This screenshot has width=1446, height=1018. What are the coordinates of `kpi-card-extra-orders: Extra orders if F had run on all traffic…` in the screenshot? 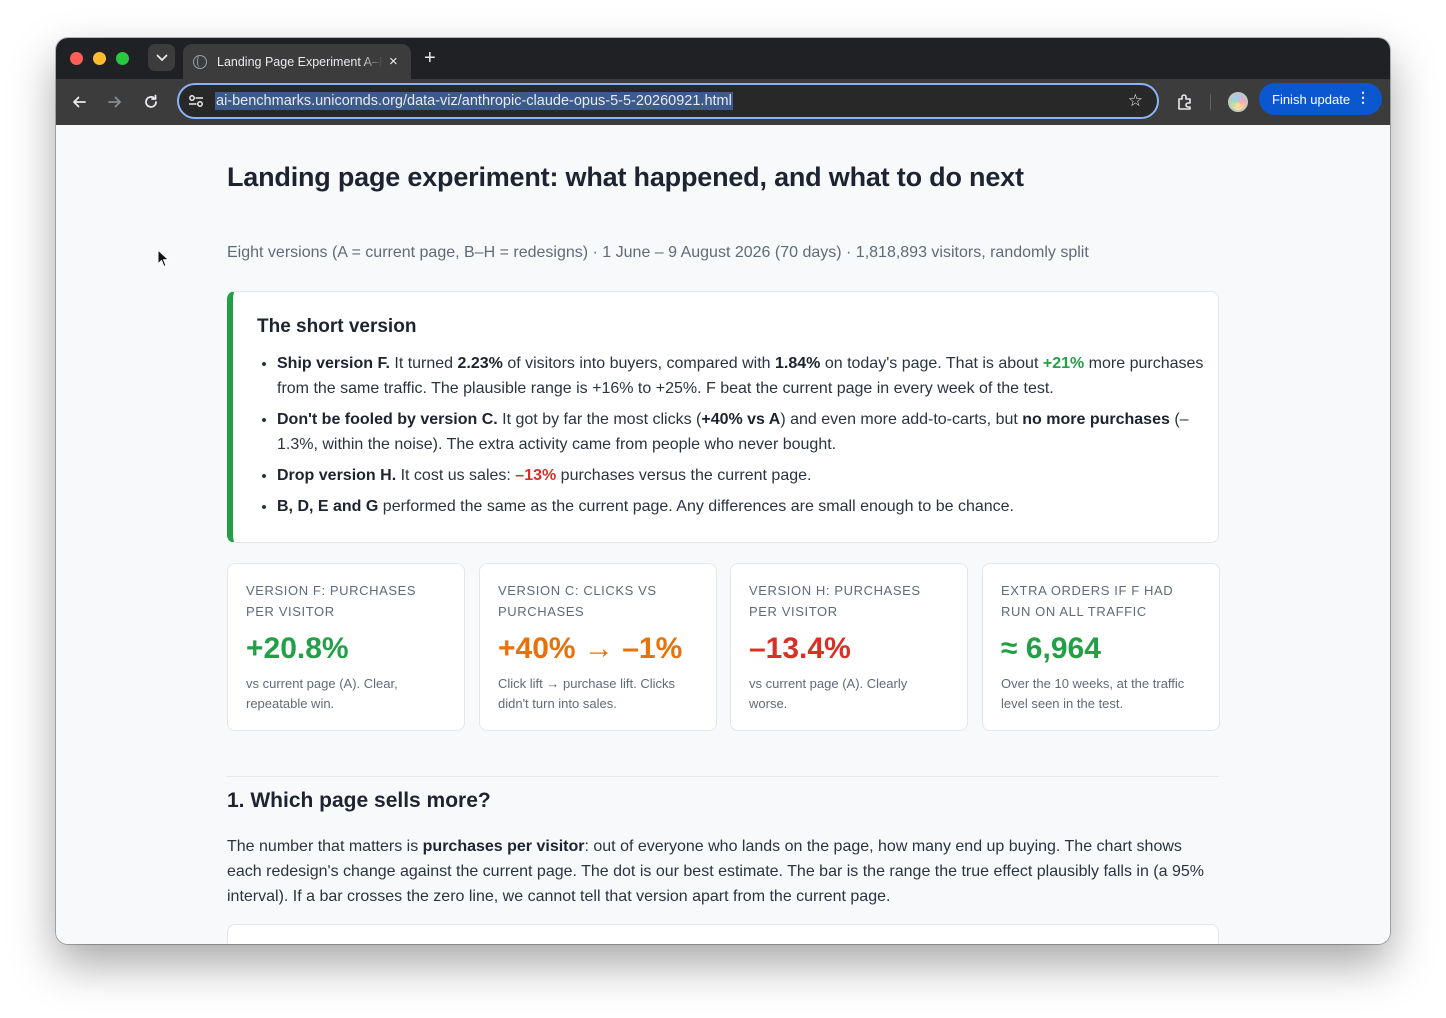 It's located at (1101, 647).